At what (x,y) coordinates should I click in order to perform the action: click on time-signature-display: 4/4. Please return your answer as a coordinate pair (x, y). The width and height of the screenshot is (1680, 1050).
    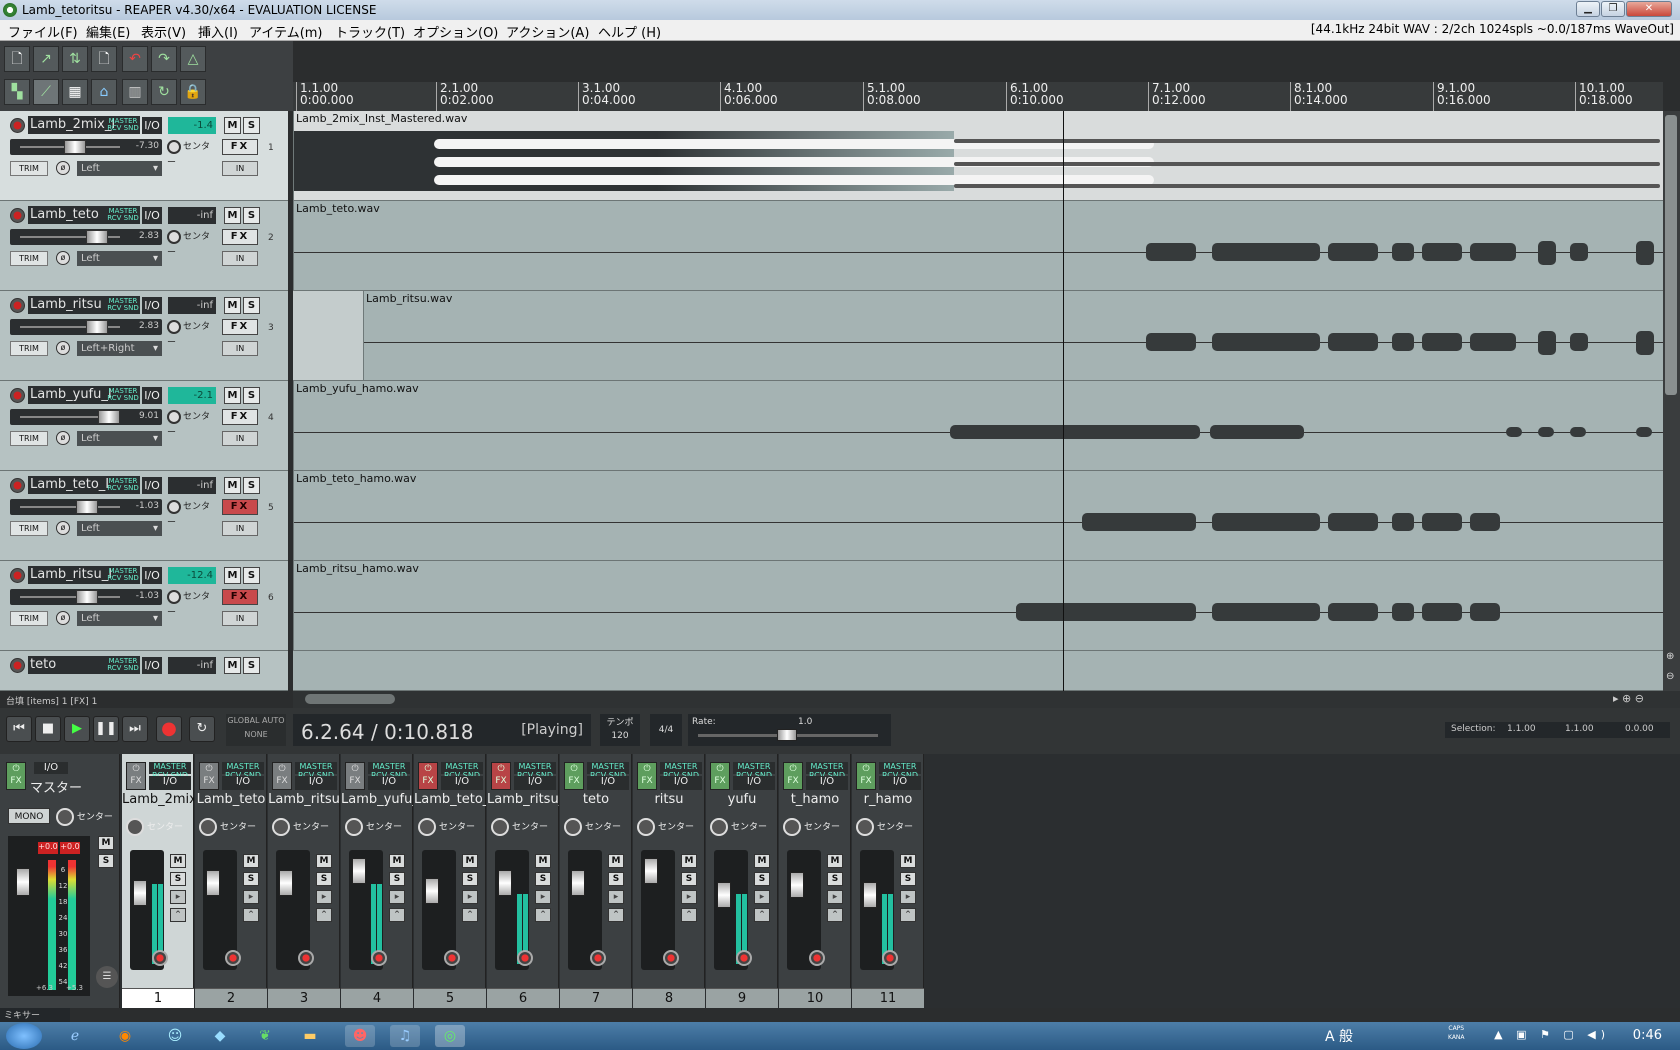
    Looking at the image, I should click on (666, 730).